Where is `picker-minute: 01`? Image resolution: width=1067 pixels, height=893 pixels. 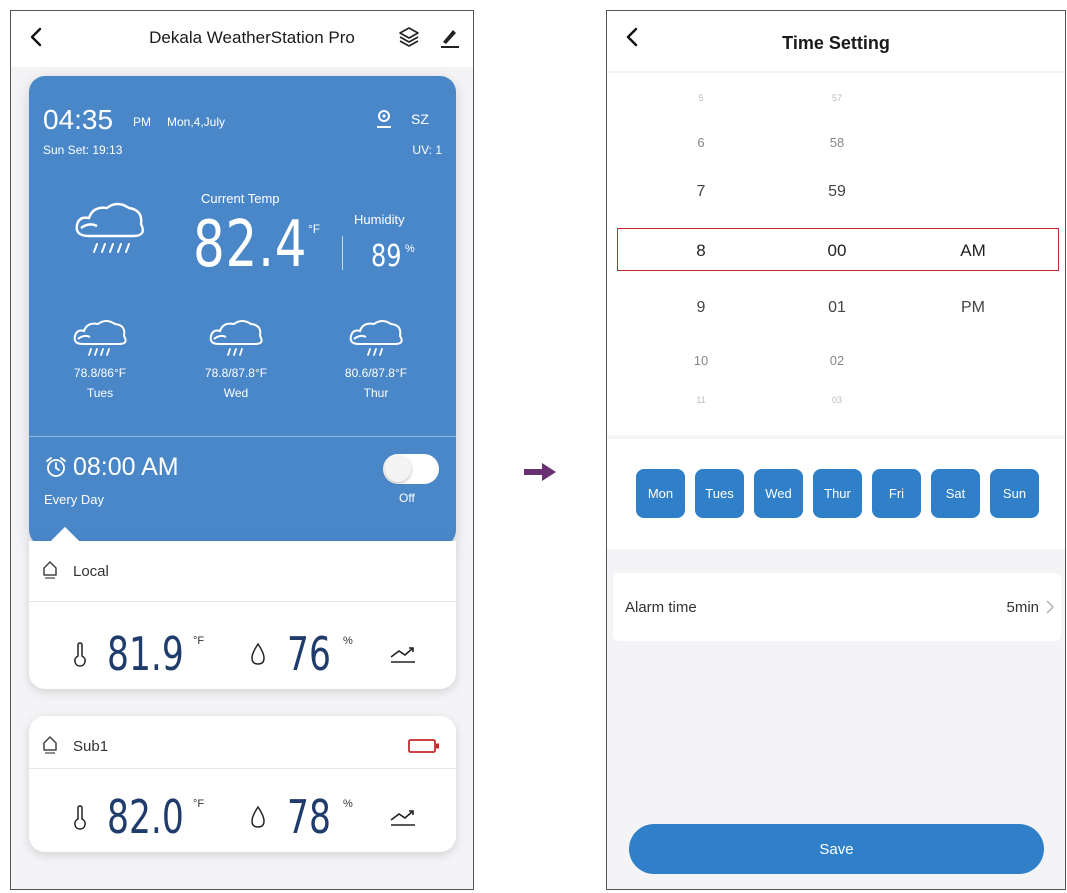 picker-minute: 01 is located at coordinates (837, 308).